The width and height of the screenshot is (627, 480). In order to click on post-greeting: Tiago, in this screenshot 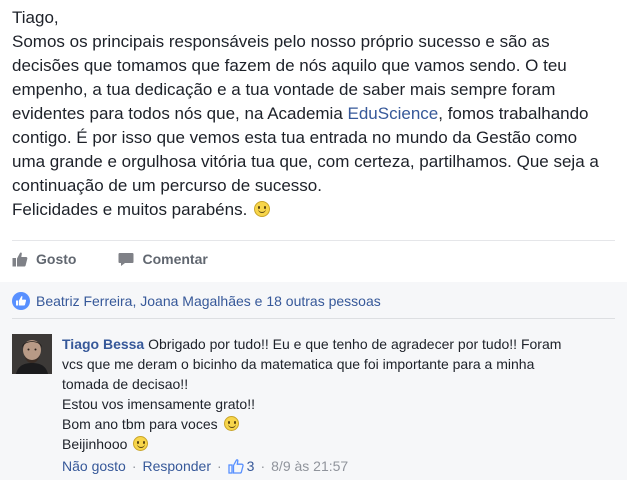, I will do `click(35, 17)`.